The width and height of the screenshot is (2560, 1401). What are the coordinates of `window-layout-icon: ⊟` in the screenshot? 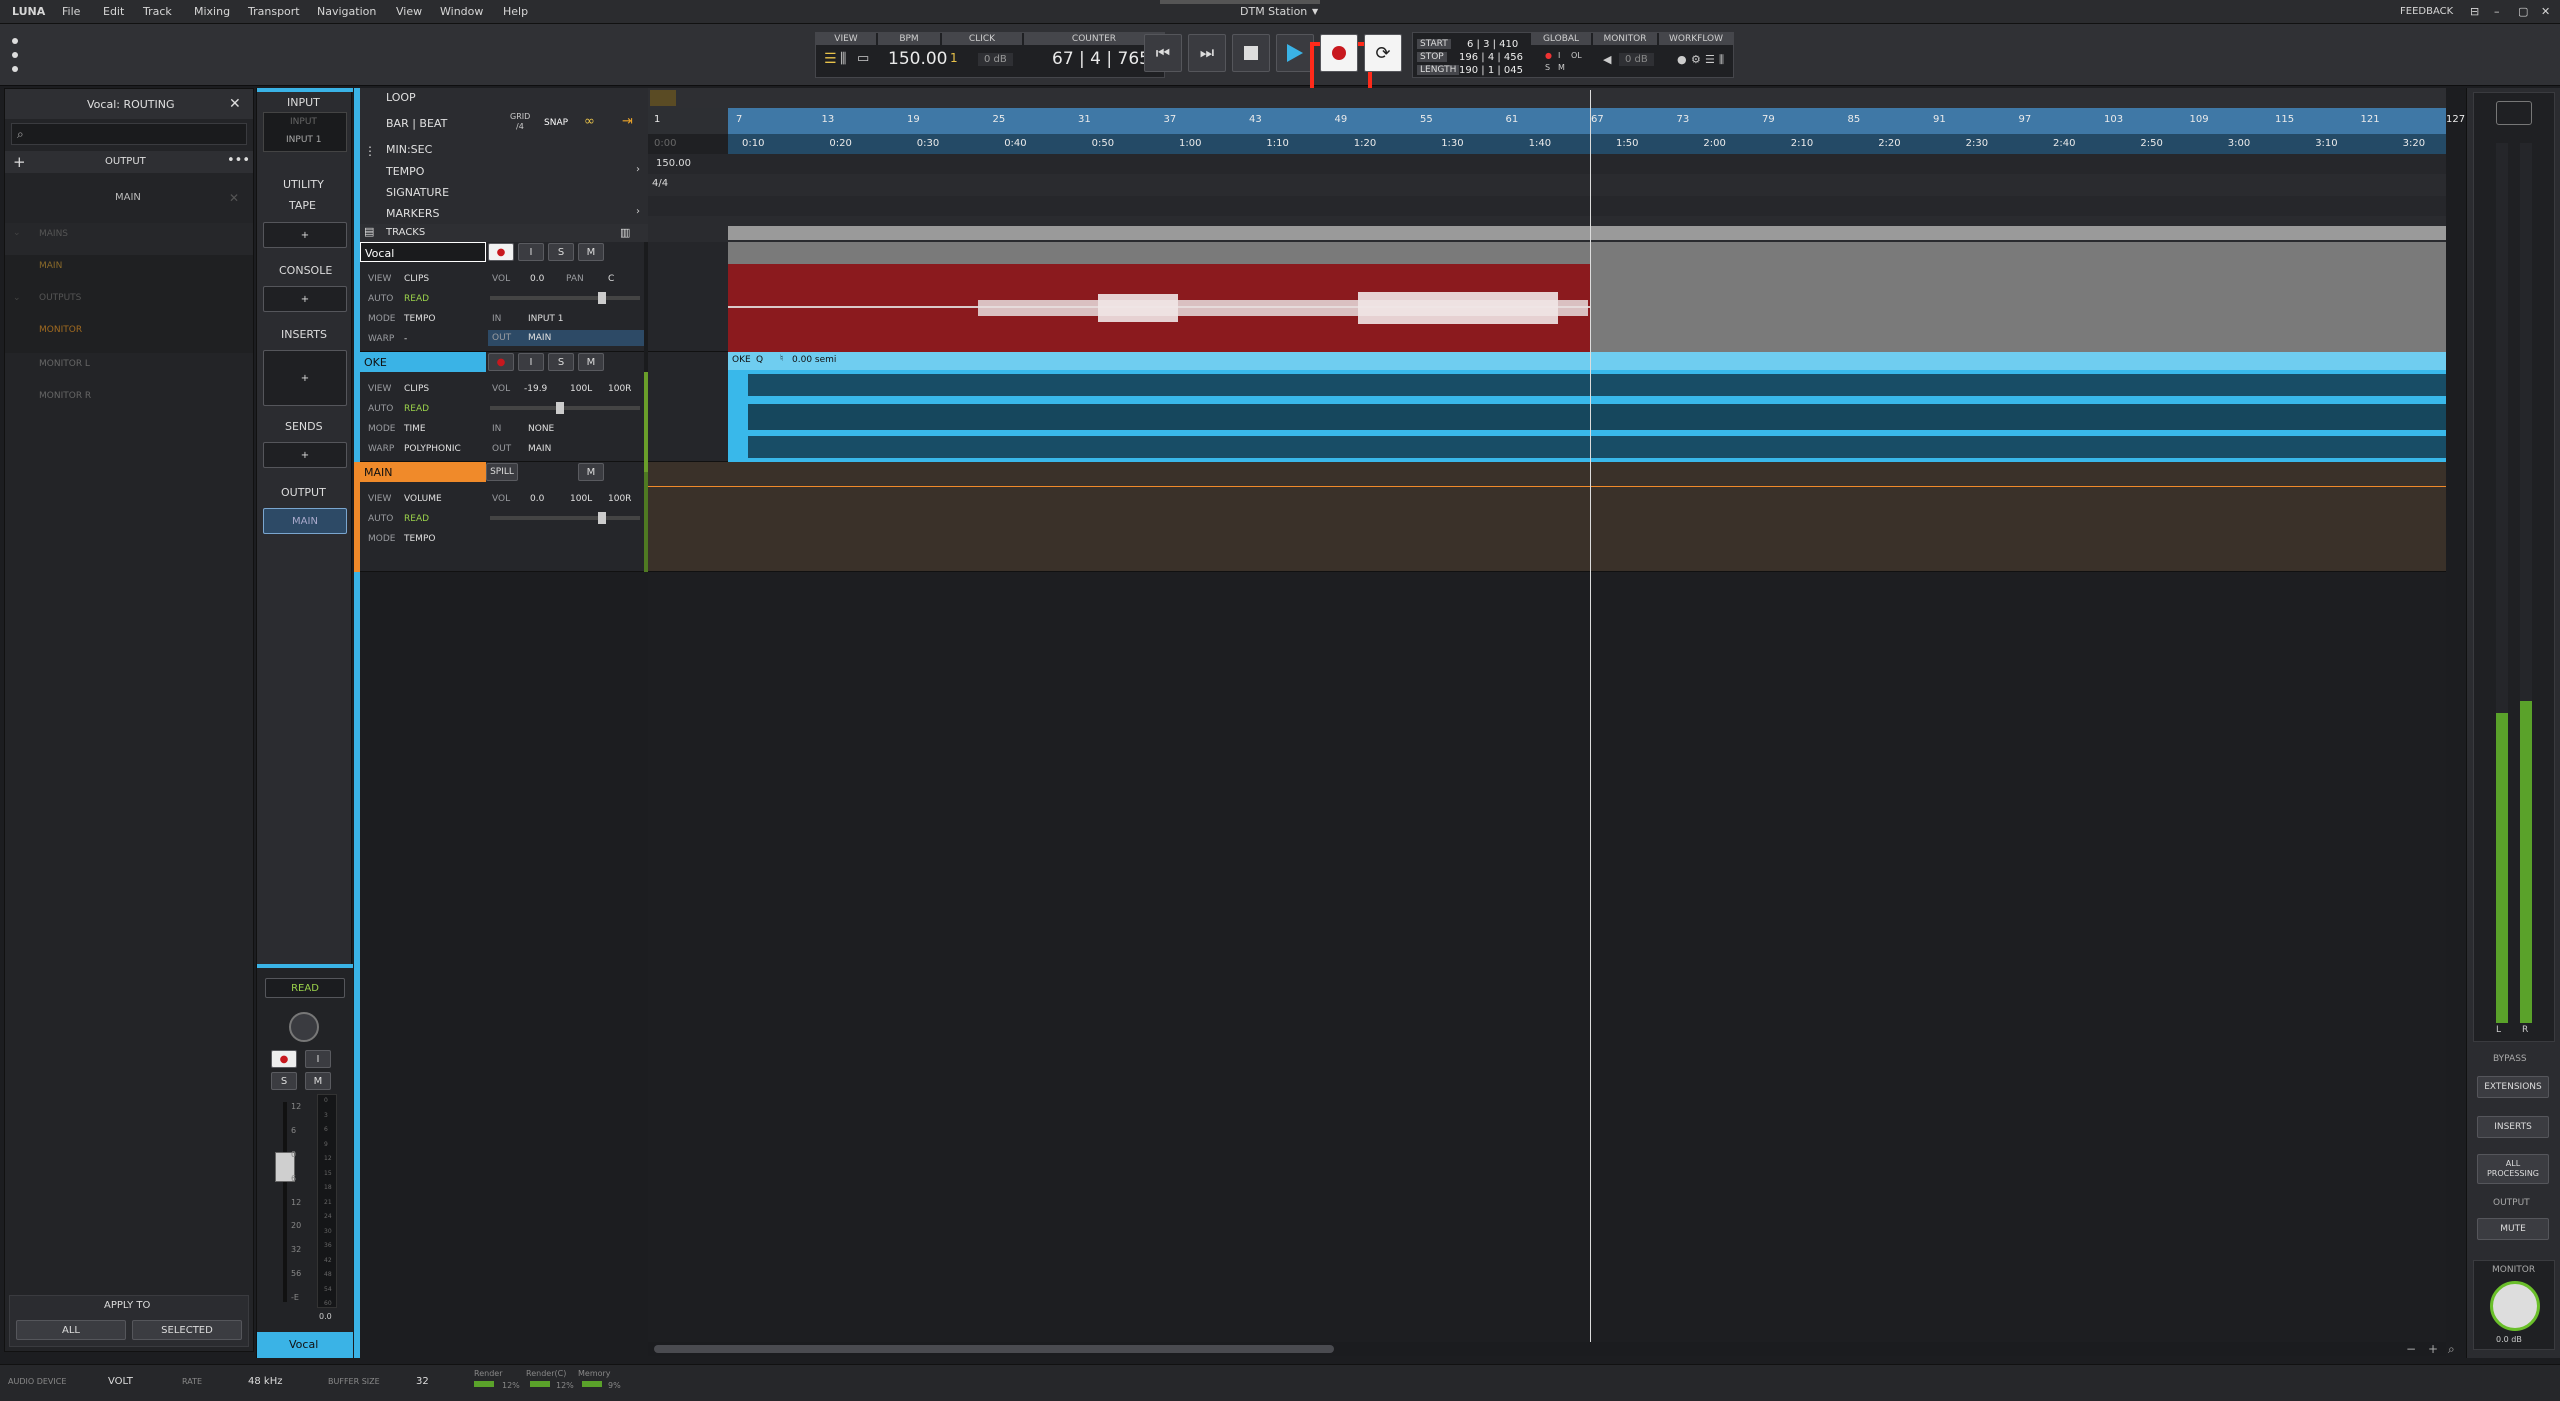 It's located at (2474, 11).